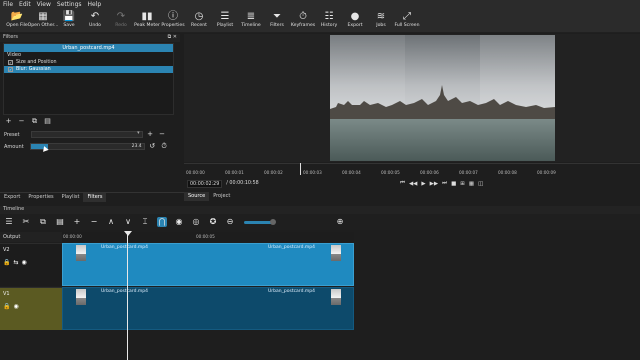 This screenshot has height=360, width=640. What do you see at coordinates (340, 222) in the screenshot?
I see `zoom-in-icon: ⊕` at bounding box center [340, 222].